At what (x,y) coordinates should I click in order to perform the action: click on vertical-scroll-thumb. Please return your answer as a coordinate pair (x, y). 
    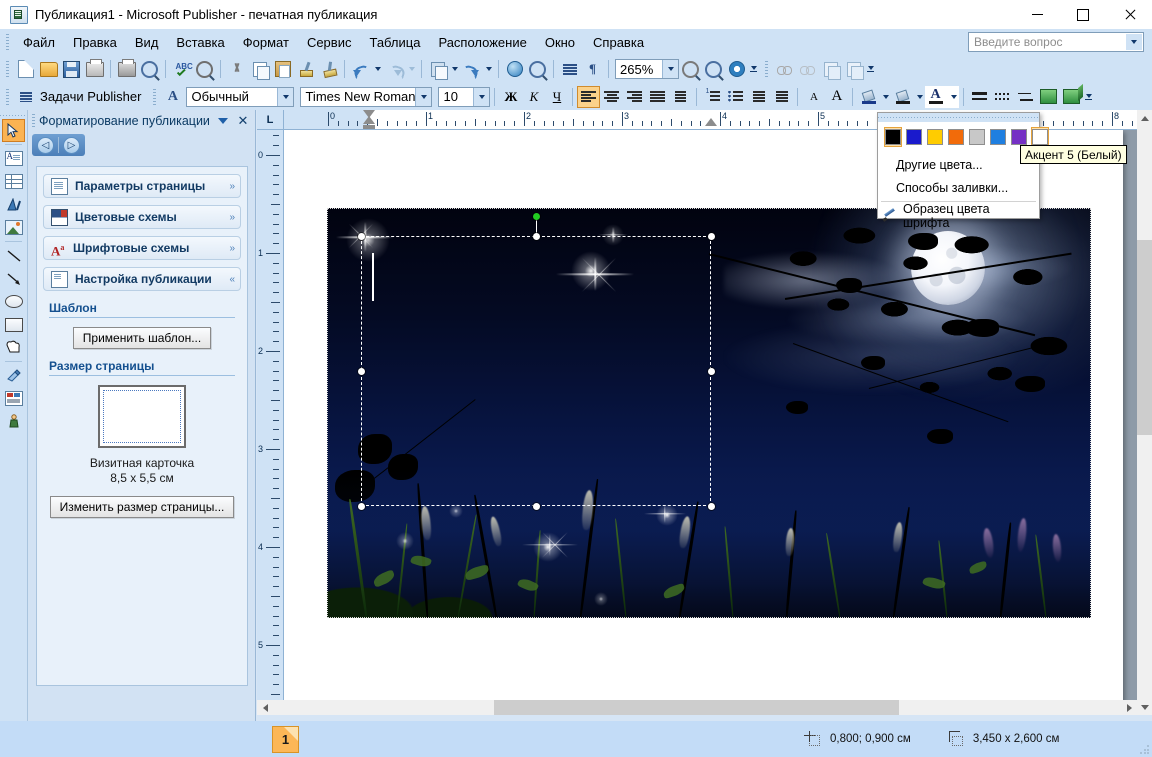
    Looking at the image, I should click on (1144, 337).